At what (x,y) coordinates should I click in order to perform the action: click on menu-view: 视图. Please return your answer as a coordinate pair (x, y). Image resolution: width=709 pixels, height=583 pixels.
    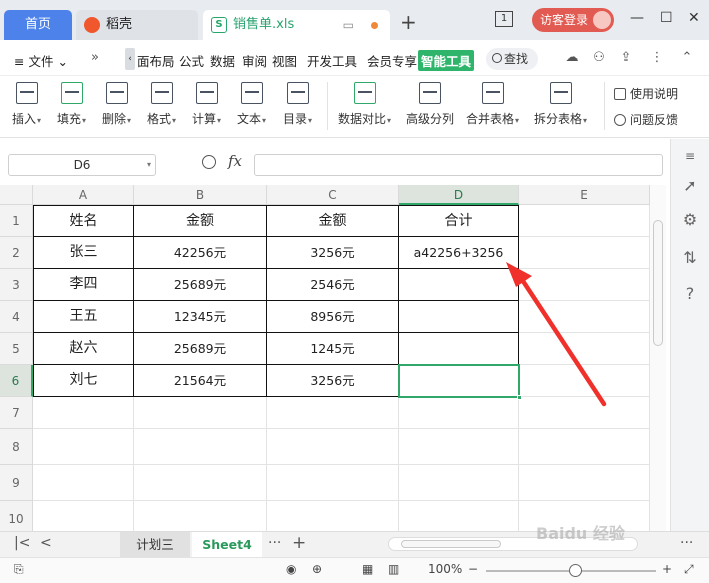
    Looking at the image, I should click on (284, 60).